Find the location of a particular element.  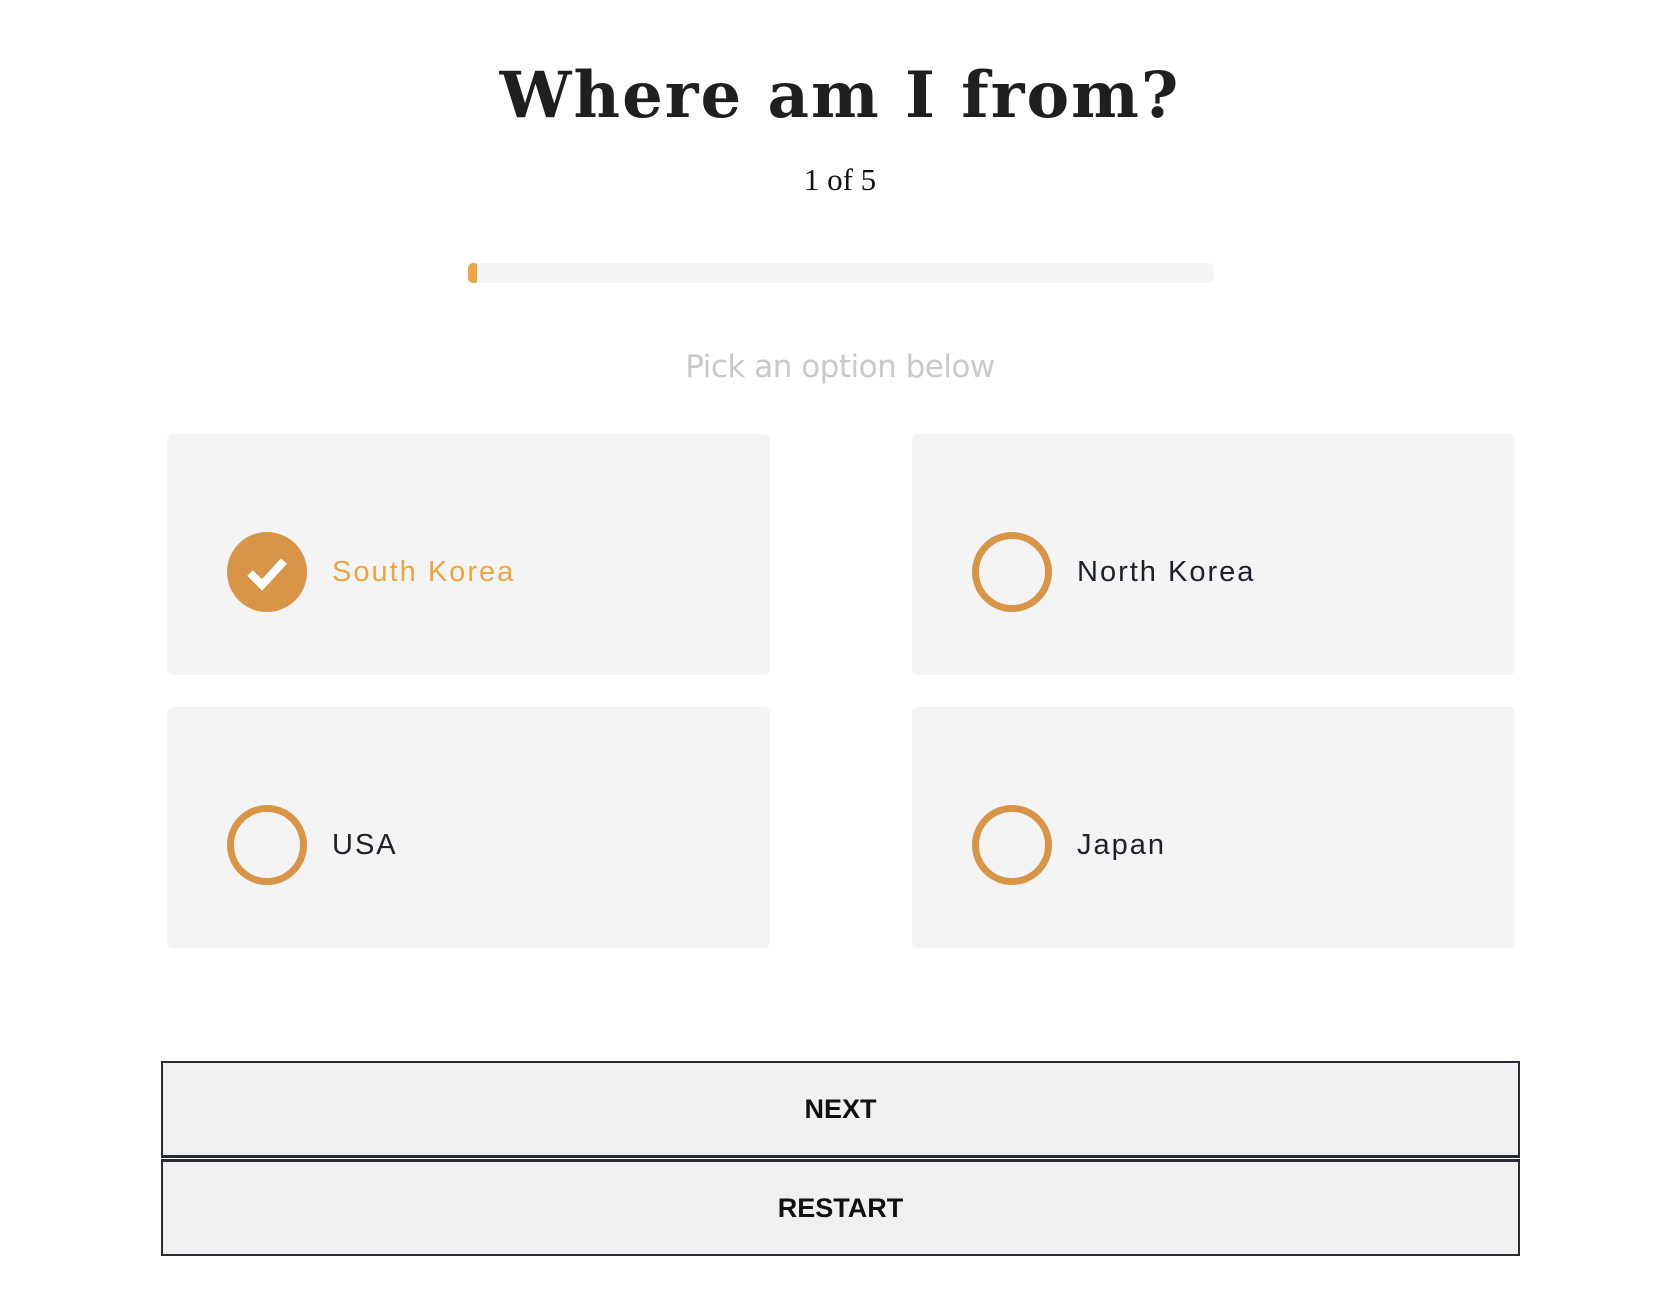

option-label: USA is located at coordinates (365, 845).